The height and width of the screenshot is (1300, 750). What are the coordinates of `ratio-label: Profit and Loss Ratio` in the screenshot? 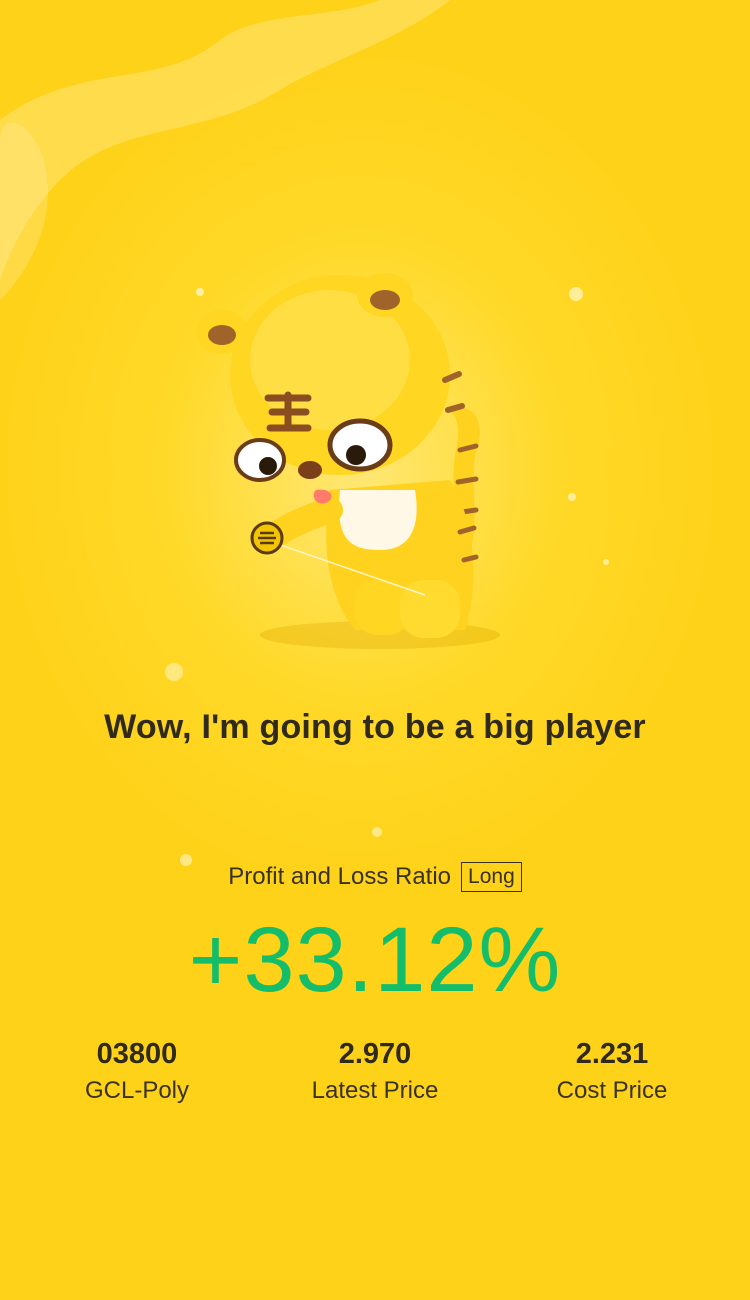 It's located at (340, 876).